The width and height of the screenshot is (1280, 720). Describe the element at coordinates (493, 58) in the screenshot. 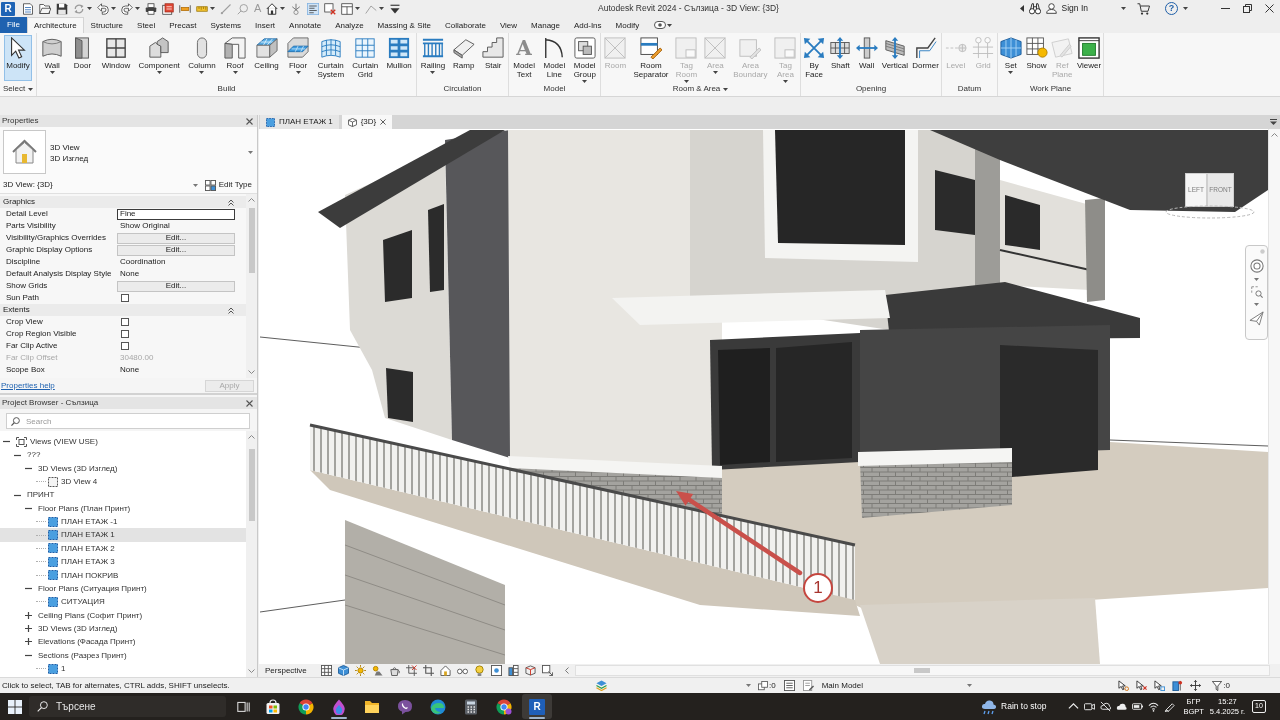

I see `tool-button: Stair` at that location.